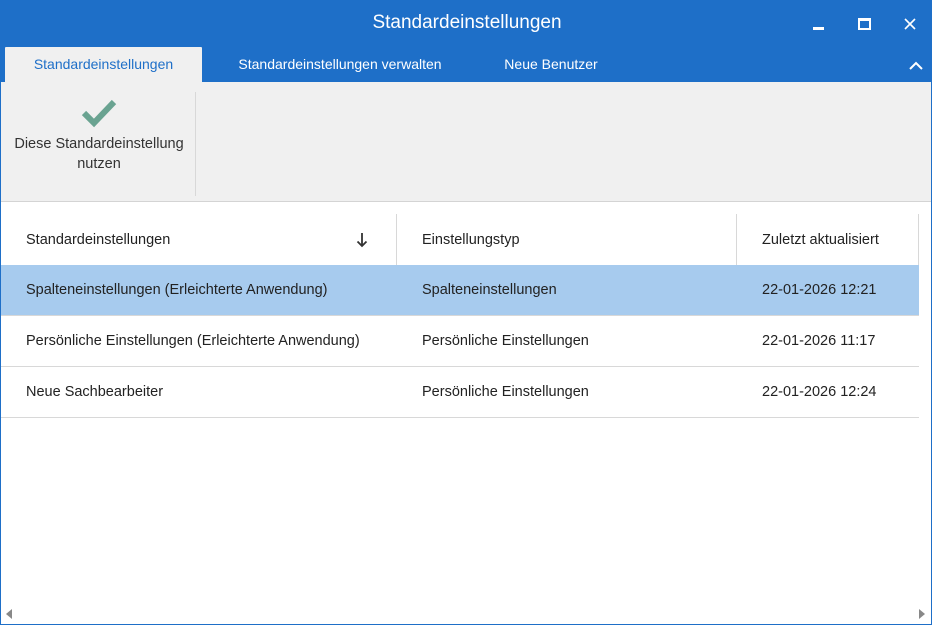 This screenshot has width=932, height=625. Describe the element at coordinates (819, 290) in the screenshot. I see `cell-updated: 22-01-2026 12:21` at that location.